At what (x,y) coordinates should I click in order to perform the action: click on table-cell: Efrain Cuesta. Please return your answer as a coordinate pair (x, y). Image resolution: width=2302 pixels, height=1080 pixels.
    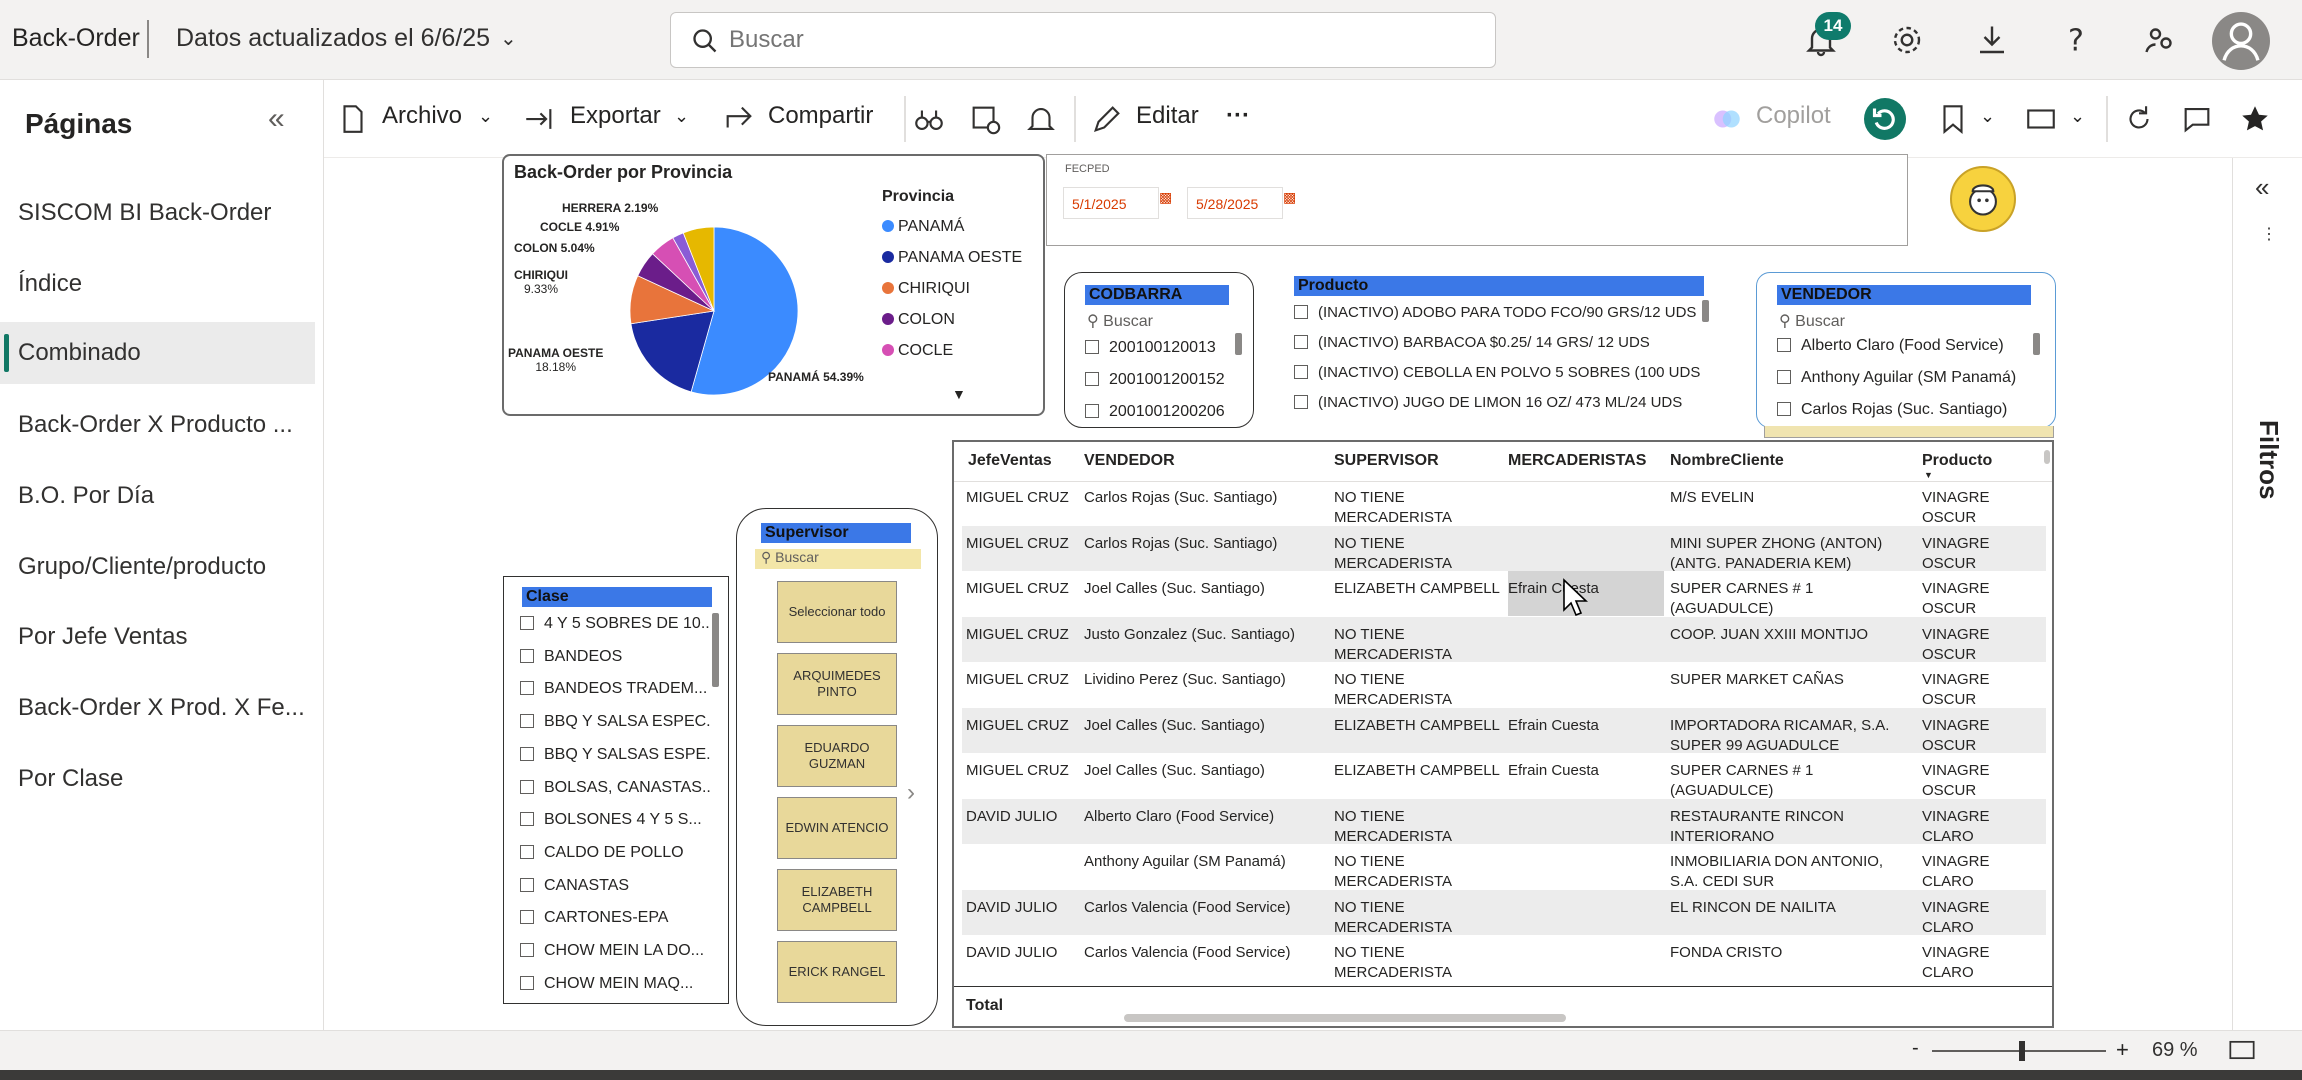
    Looking at the image, I should click on (1586, 781).